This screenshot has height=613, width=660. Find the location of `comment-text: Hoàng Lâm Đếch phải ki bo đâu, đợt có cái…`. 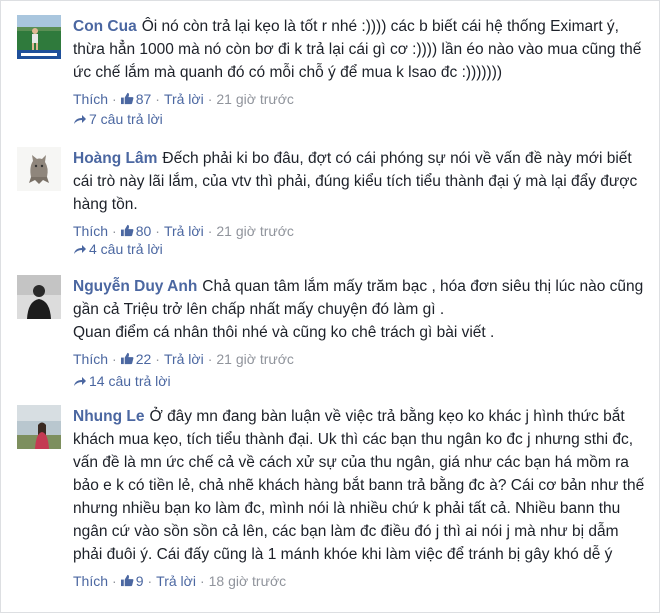

comment-text: Hoàng Lâm Đếch phải ki bo đâu, đợt có cái… is located at coordinates (355, 181).